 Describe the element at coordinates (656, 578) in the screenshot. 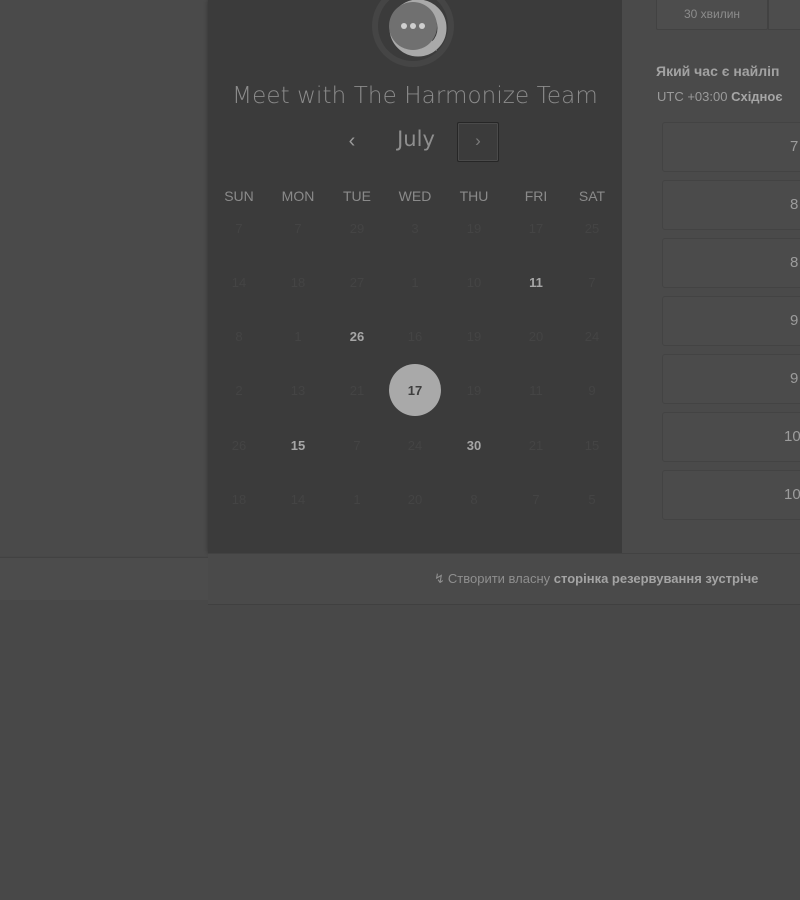

I see `footer-link: сторінка резервування зустрічe` at that location.